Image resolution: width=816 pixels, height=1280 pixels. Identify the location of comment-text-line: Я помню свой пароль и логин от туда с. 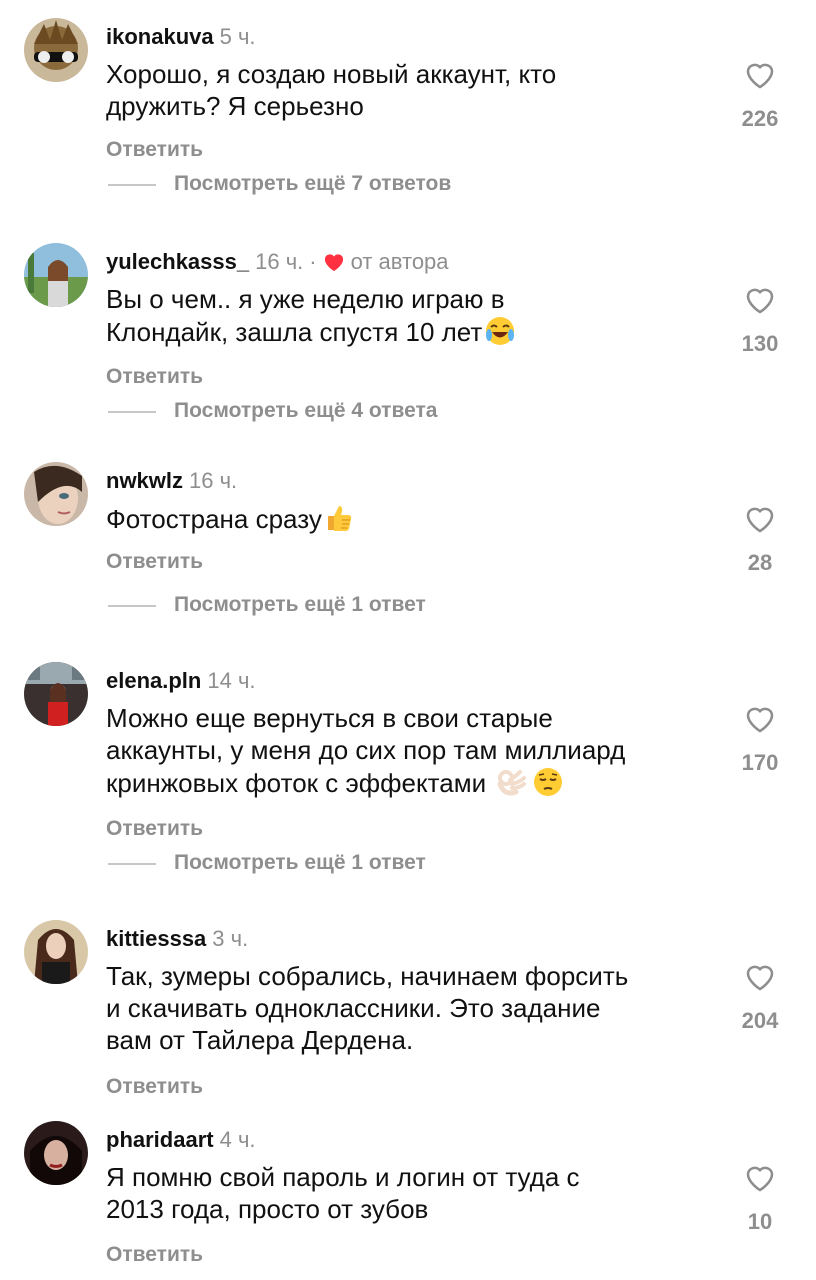
(343, 1177).